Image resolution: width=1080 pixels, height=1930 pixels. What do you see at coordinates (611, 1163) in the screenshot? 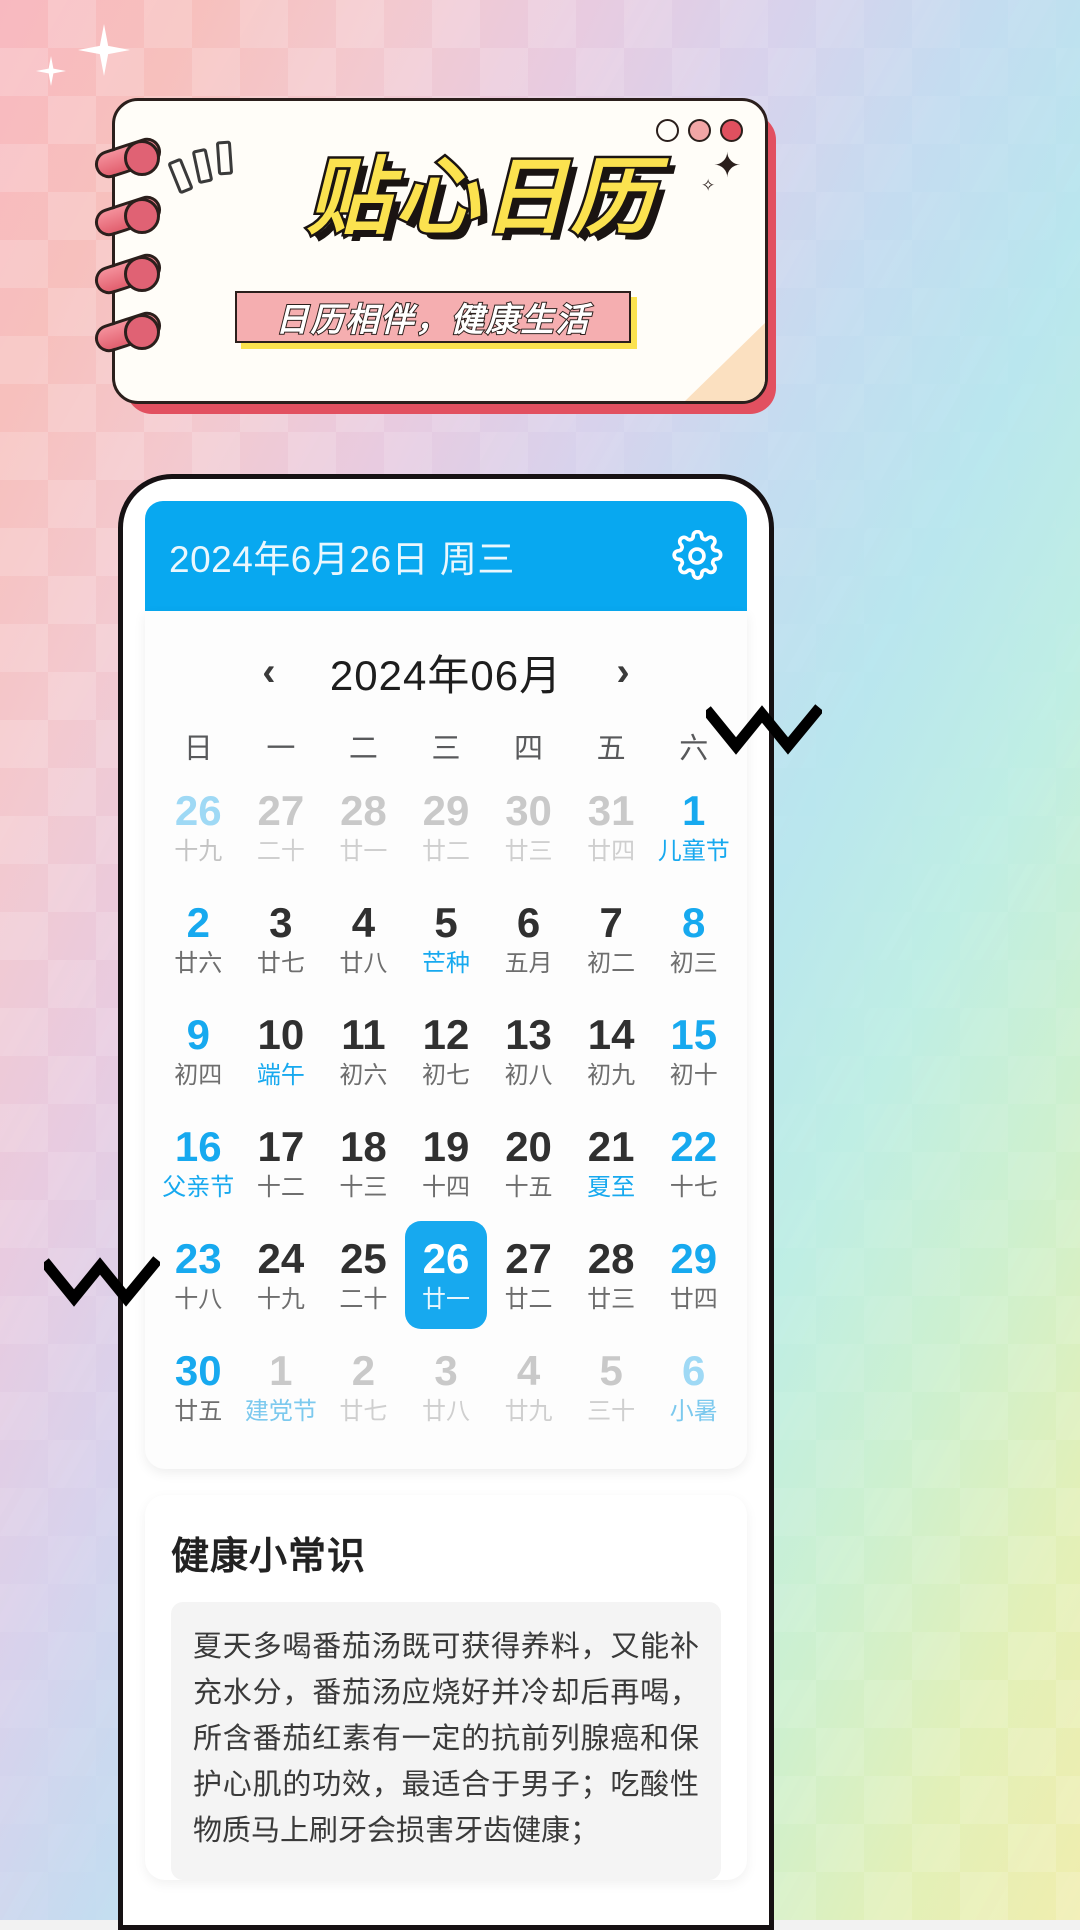
I see `calendar-day-cell: 21 夏至` at bounding box center [611, 1163].